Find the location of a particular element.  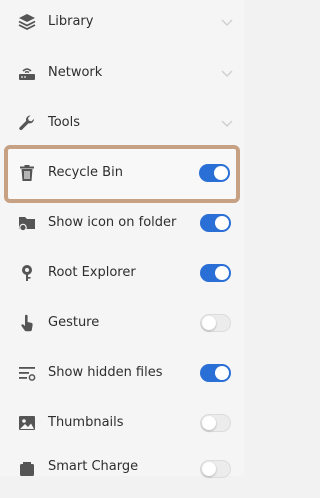

thumbnails-toggle is located at coordinates (215, 423).